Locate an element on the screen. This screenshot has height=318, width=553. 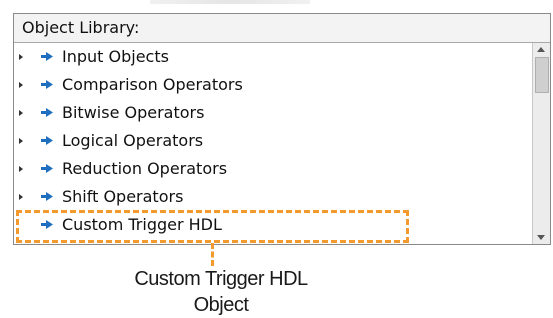
tree-item-shift-operators: Shift Operators is located at coordinates (273, 197).